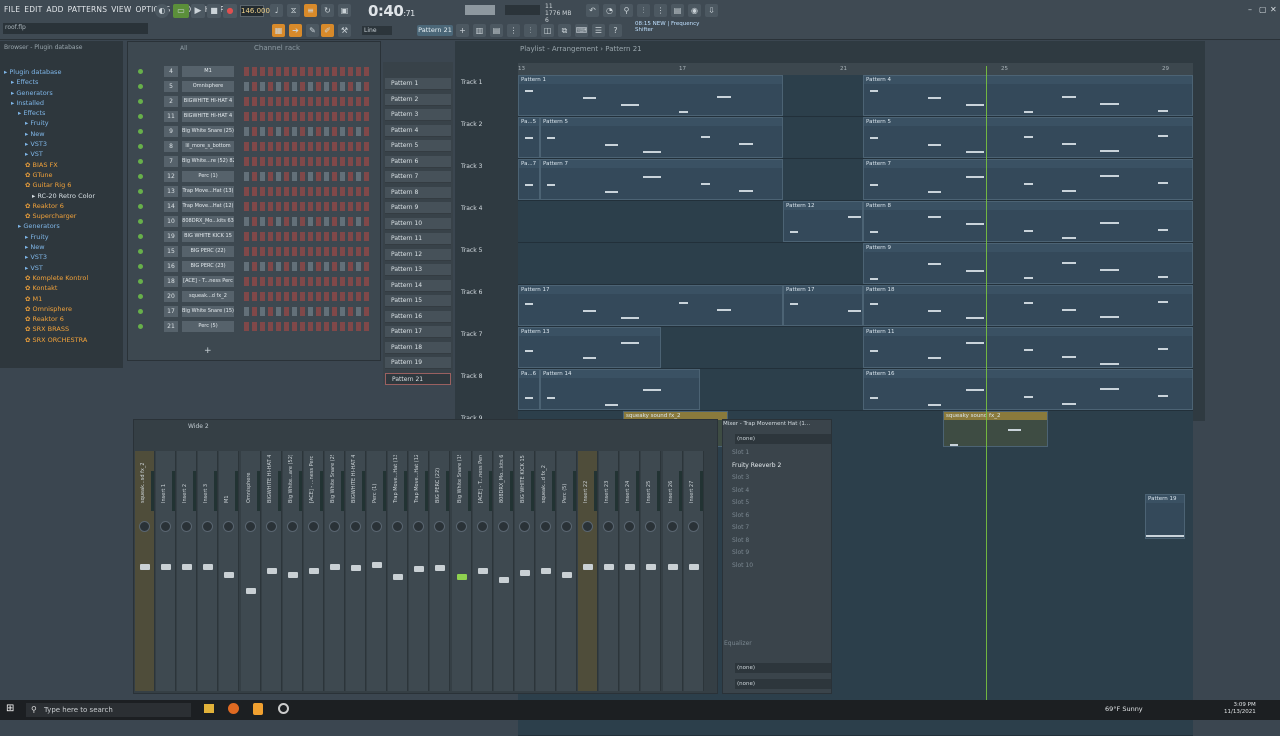 The image size is (1280, 736). Describe the element at coordinates (1028, 179) in the screenshot. I see `playlist-clip: Pattern 7` at that location.